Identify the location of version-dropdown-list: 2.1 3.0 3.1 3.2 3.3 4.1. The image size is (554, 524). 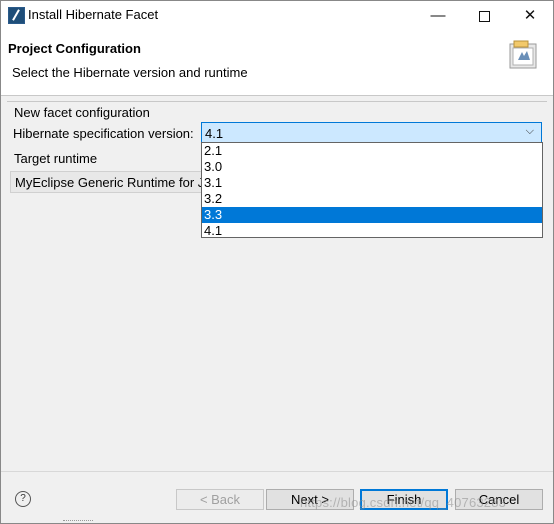
(372, 190).